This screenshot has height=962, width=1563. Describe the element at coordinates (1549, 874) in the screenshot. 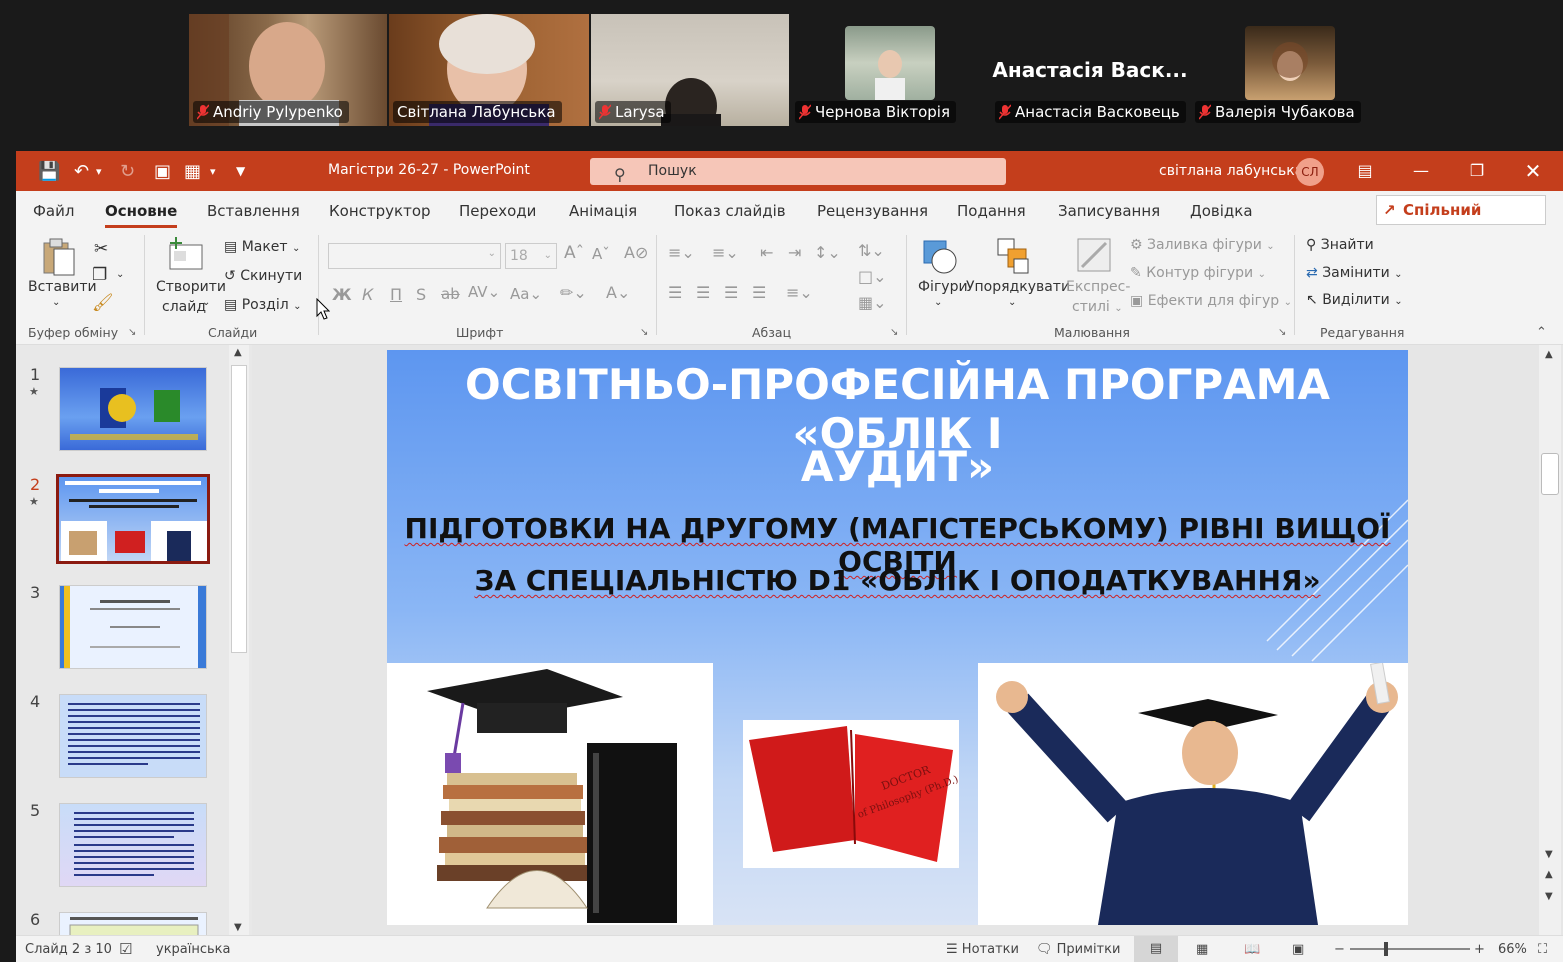

I see `previous-slide-icon: ▲` at that location.